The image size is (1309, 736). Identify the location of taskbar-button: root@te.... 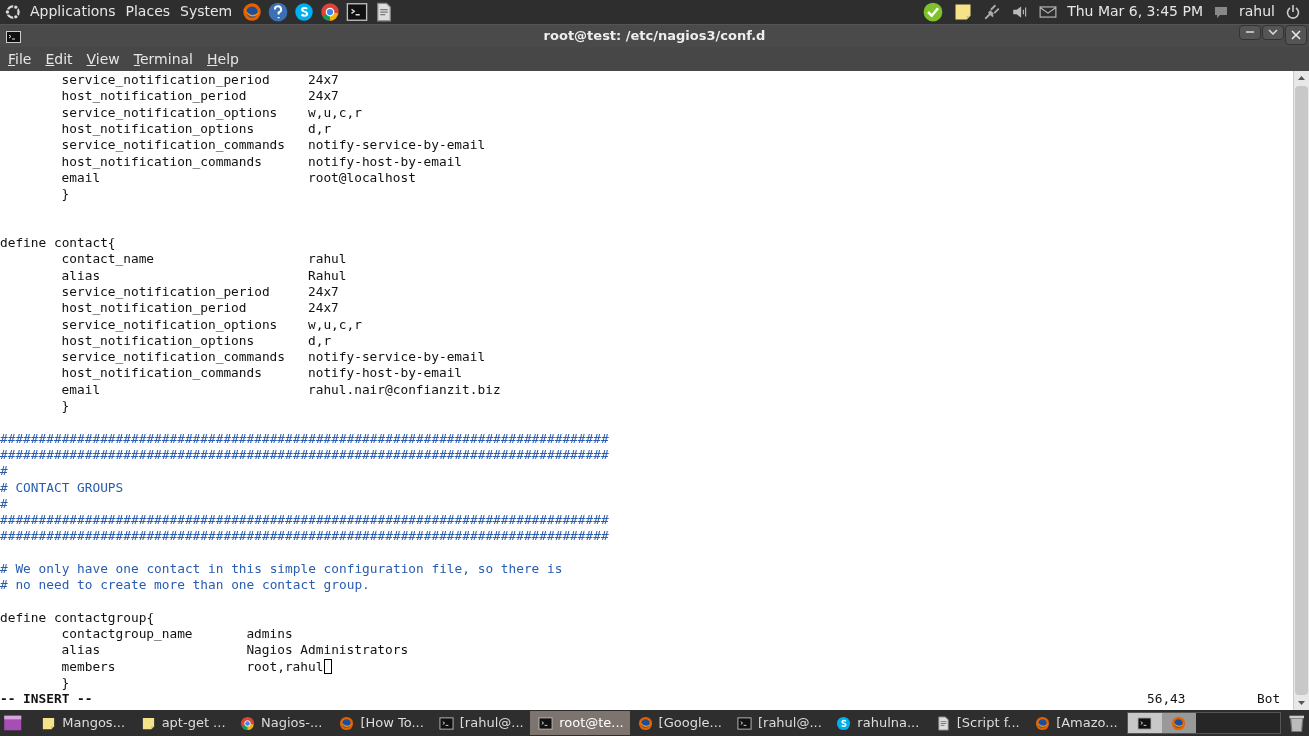
(580, 723).